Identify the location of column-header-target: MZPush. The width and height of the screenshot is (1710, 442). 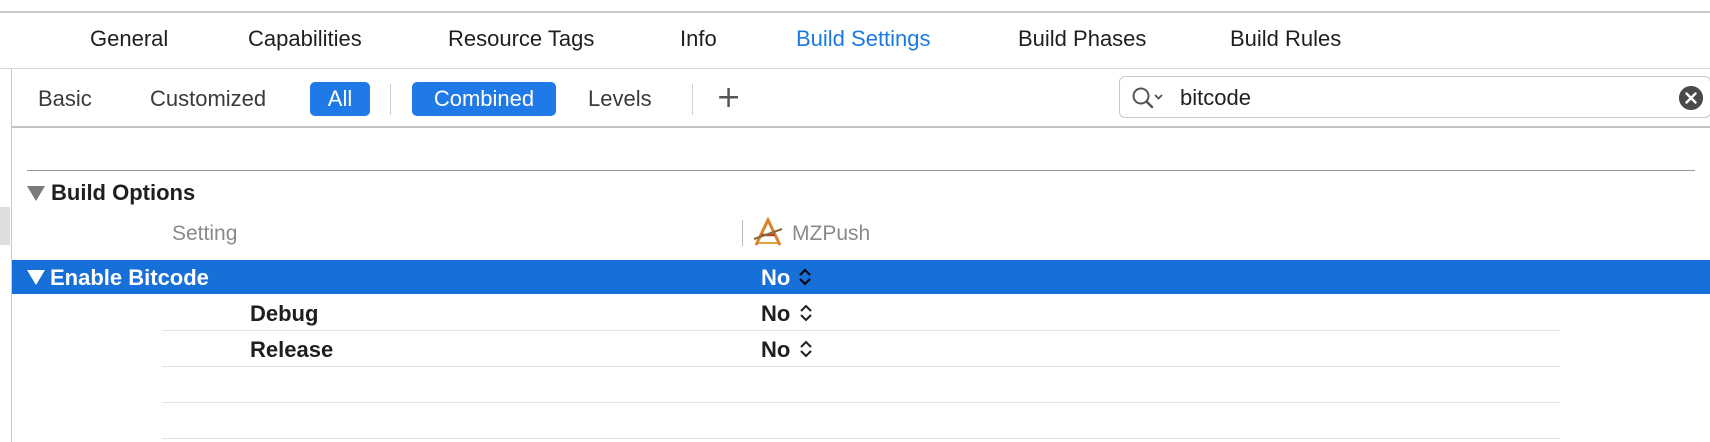
(831, 233).